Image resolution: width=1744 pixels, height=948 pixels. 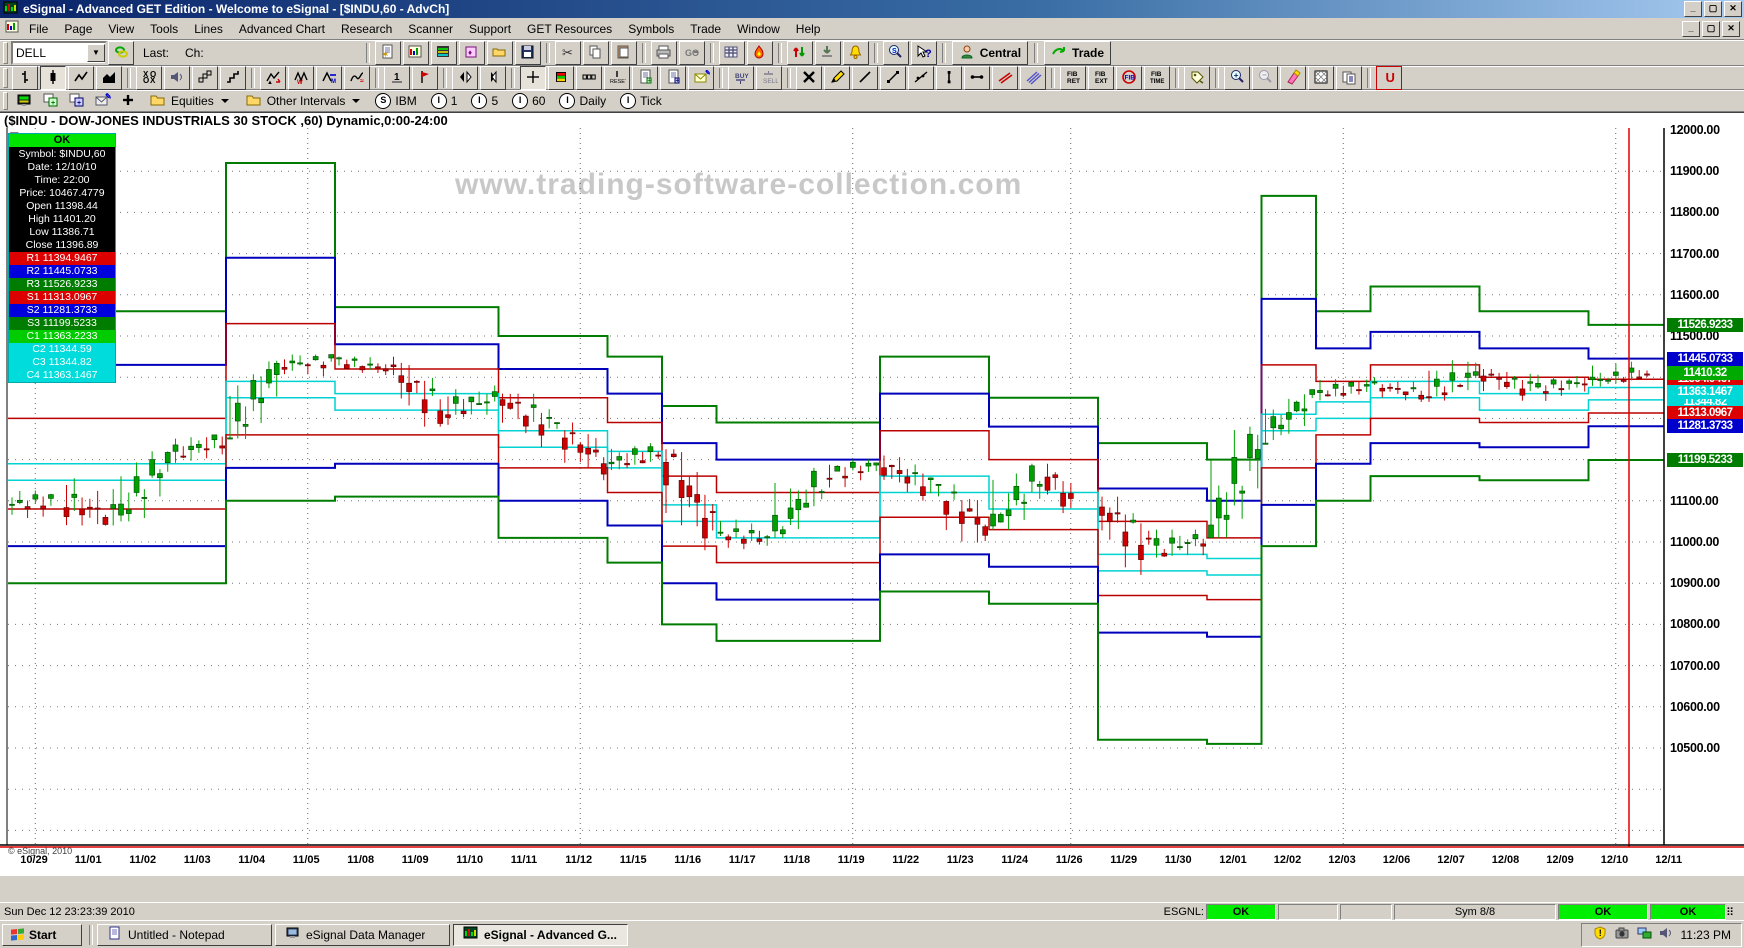 I want to click on fib-time-button: FIB TIME, so click(x=1157, y=78).